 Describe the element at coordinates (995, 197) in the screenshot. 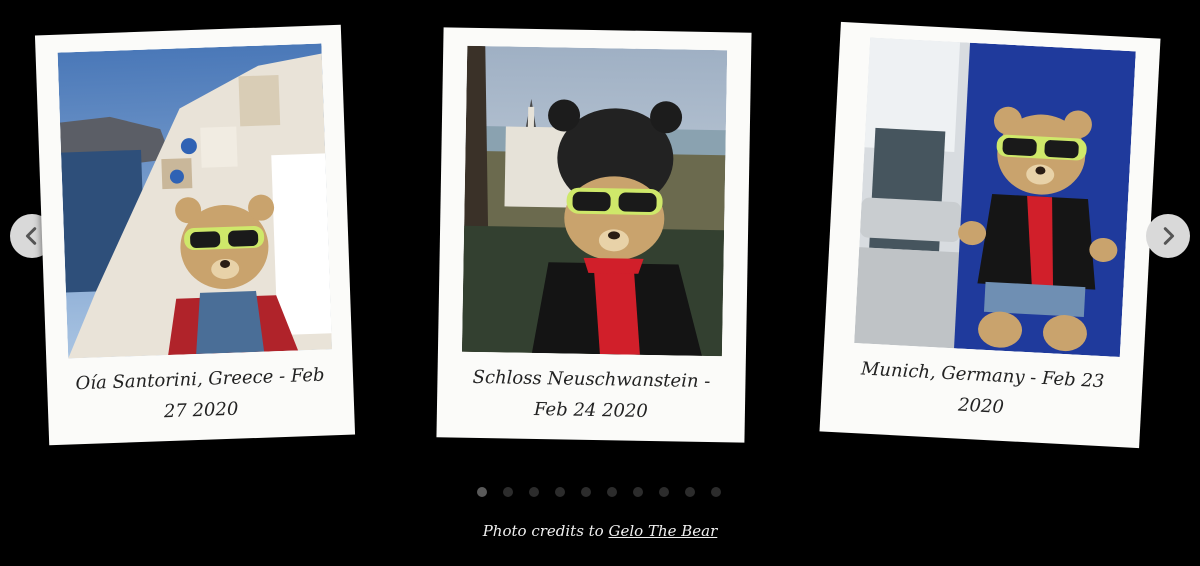

I see `teddy-bear-train-photo` at that location.